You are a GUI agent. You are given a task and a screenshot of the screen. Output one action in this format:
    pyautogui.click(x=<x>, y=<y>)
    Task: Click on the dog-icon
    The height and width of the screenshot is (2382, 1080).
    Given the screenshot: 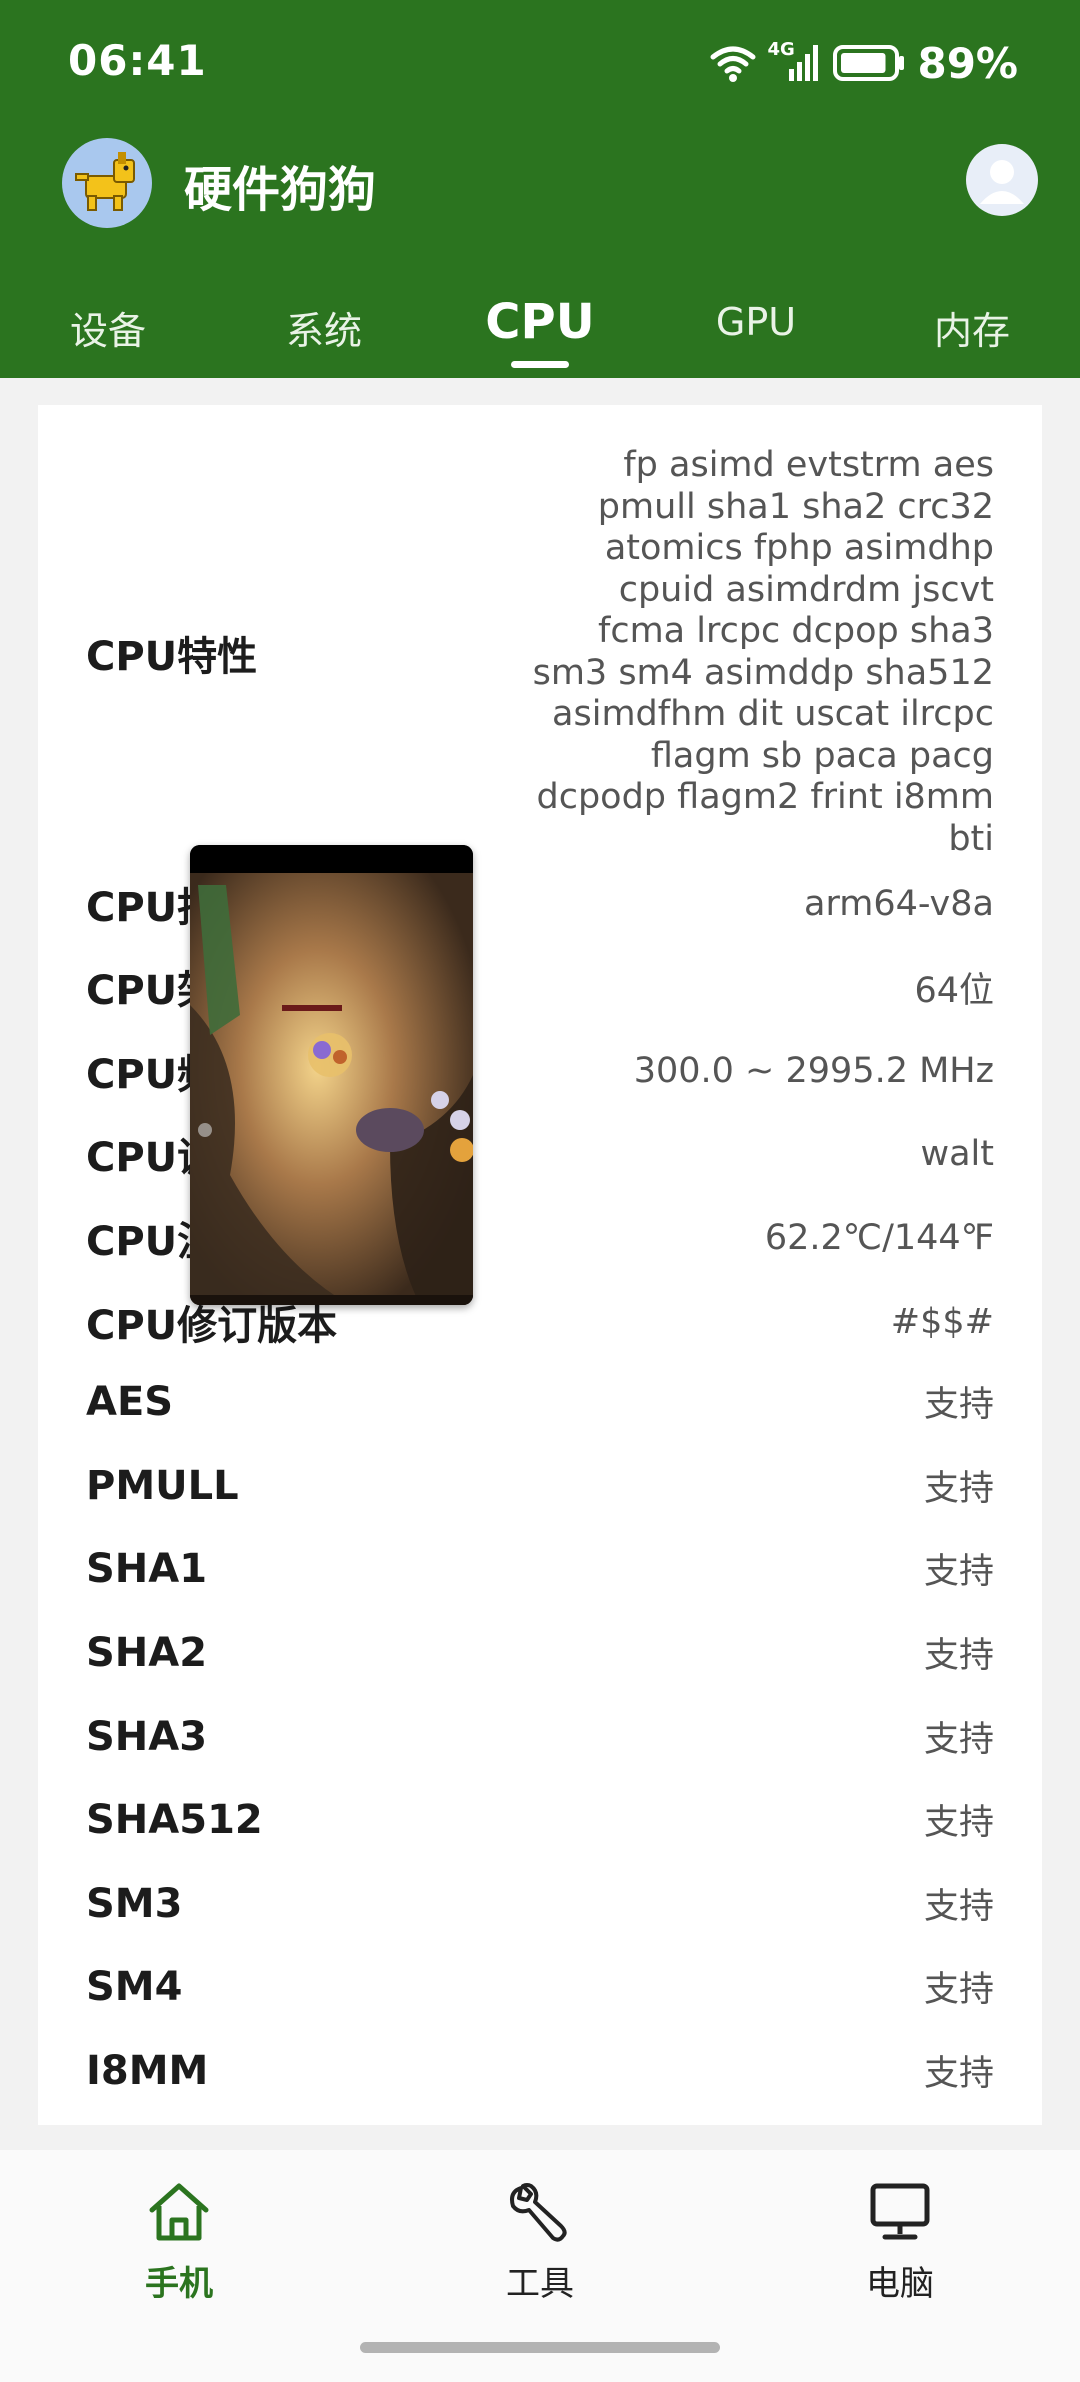 What is the action you would take?
    pyautogui.click(x=105, y=181)
    